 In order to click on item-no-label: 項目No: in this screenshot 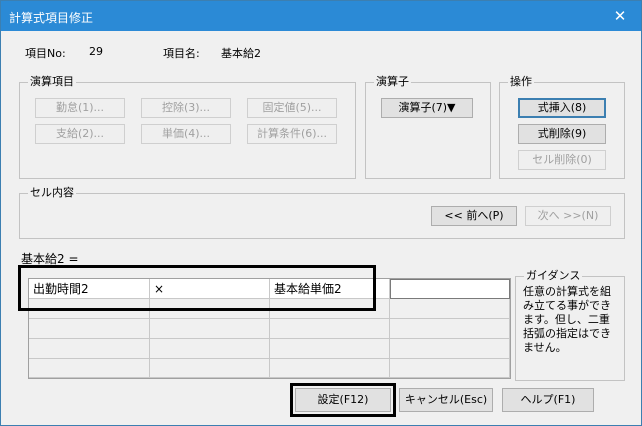, I will do `click(45, 53)`.